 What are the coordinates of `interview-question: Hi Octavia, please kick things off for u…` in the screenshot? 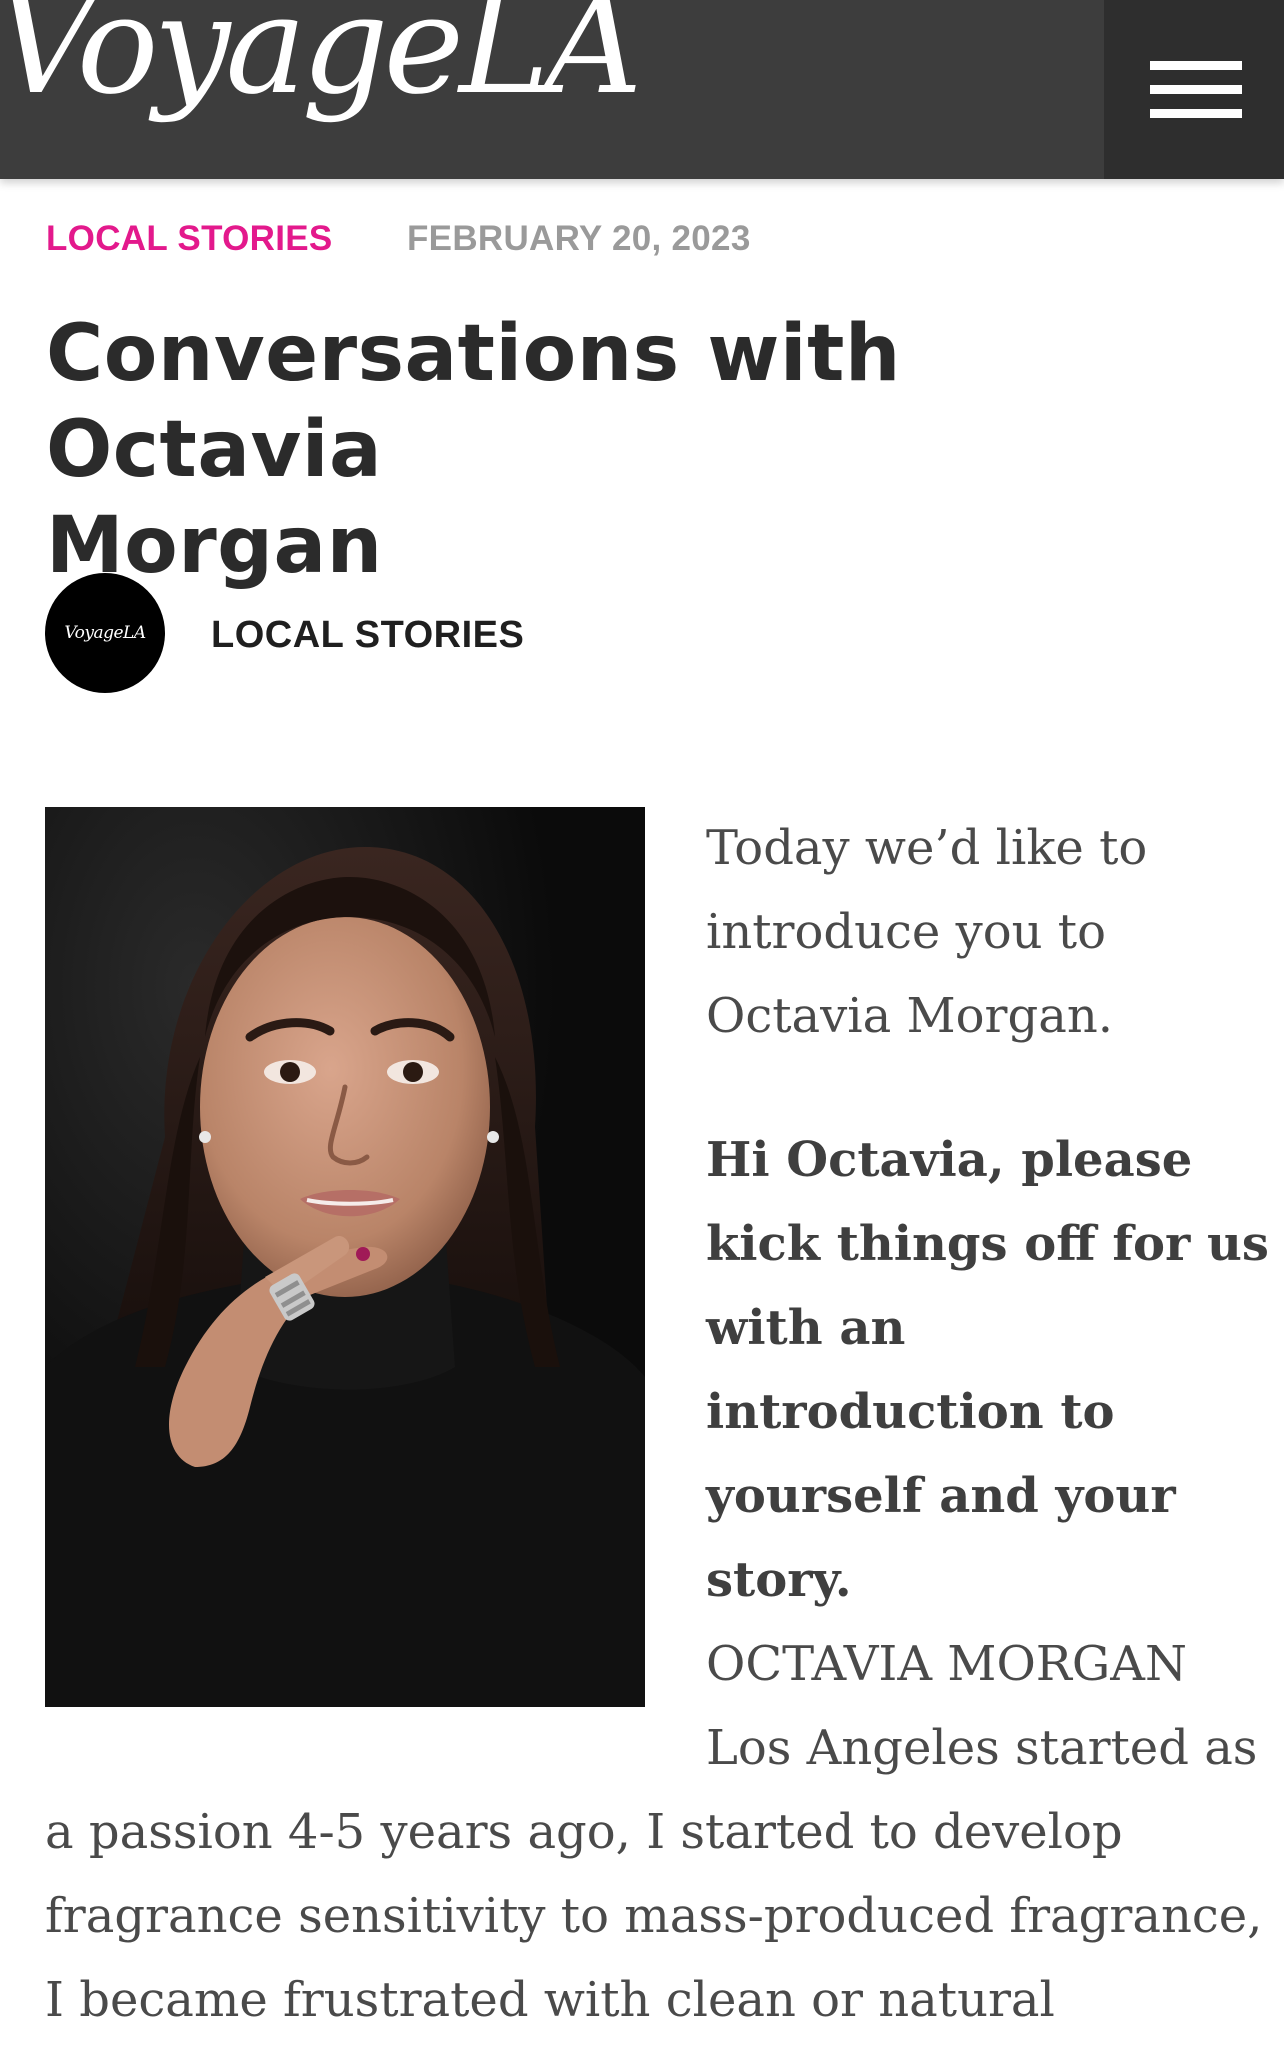 It's located at (987, 1370).